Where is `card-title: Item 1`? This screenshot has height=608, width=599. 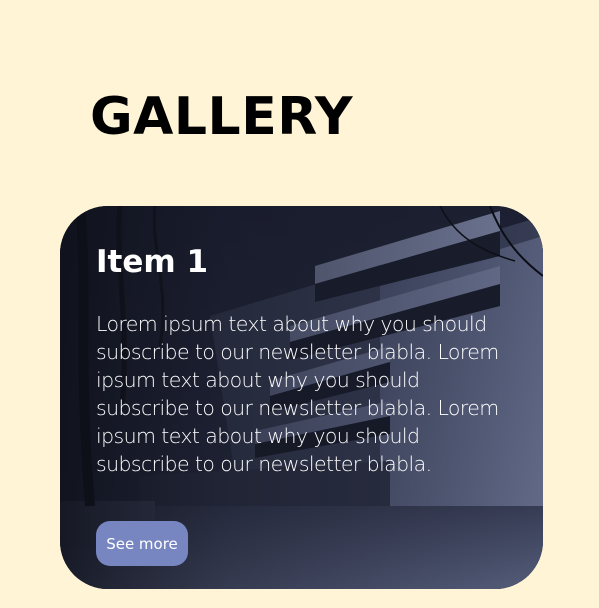 card-title: Item 1 is located at coordinates (152, 262).